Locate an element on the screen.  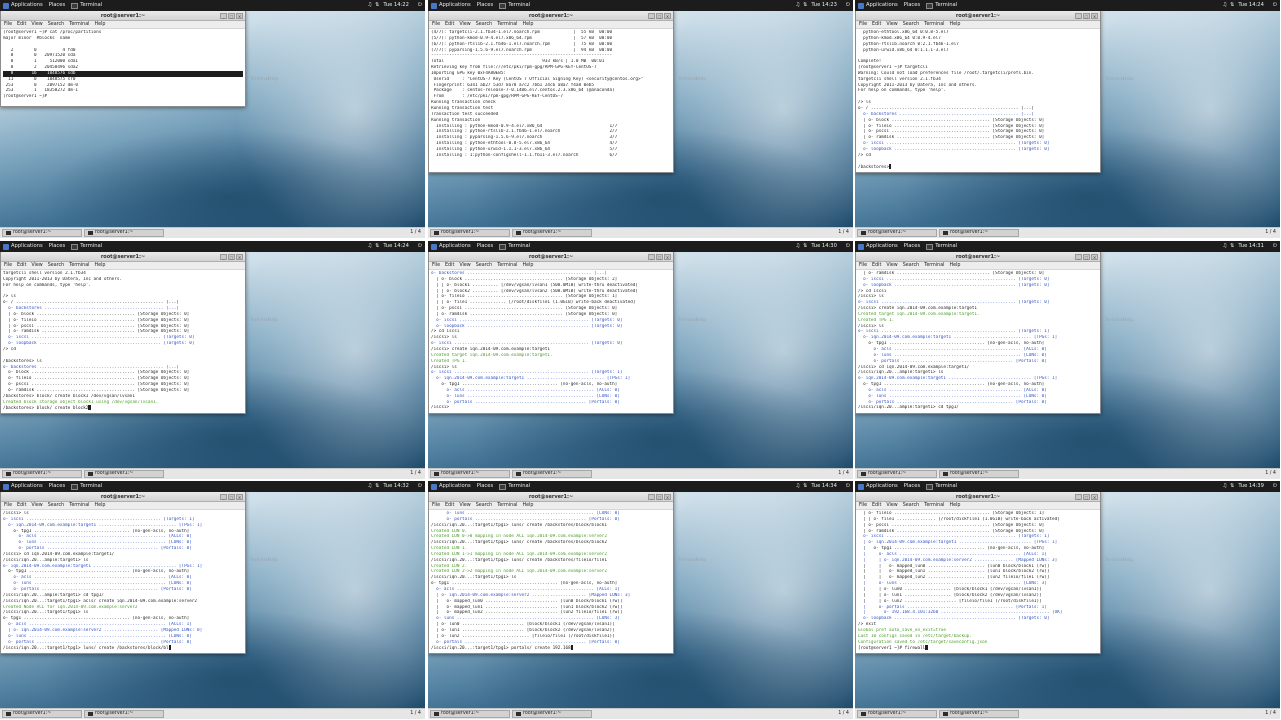
clock: Tue 14:22 is located at coordinates (395, 5).